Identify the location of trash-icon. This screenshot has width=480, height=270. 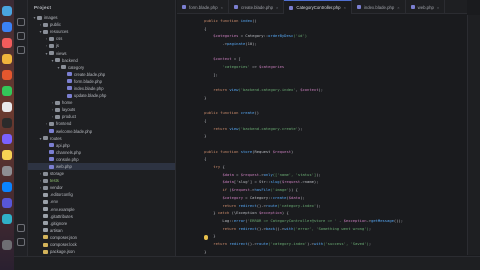
(7, 245).